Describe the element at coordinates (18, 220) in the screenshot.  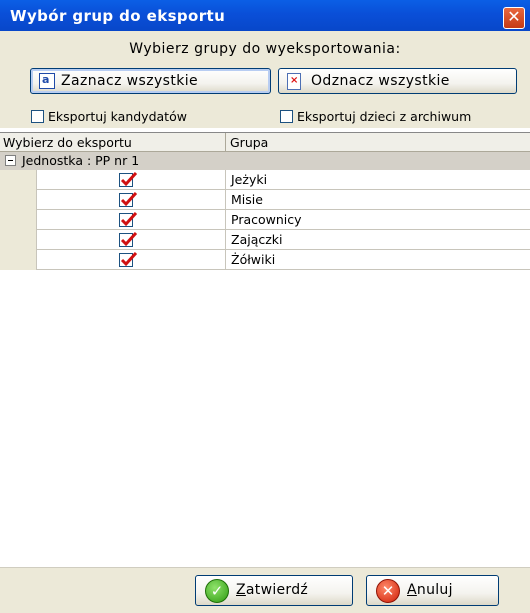
I see `indent-gutter` at that location.